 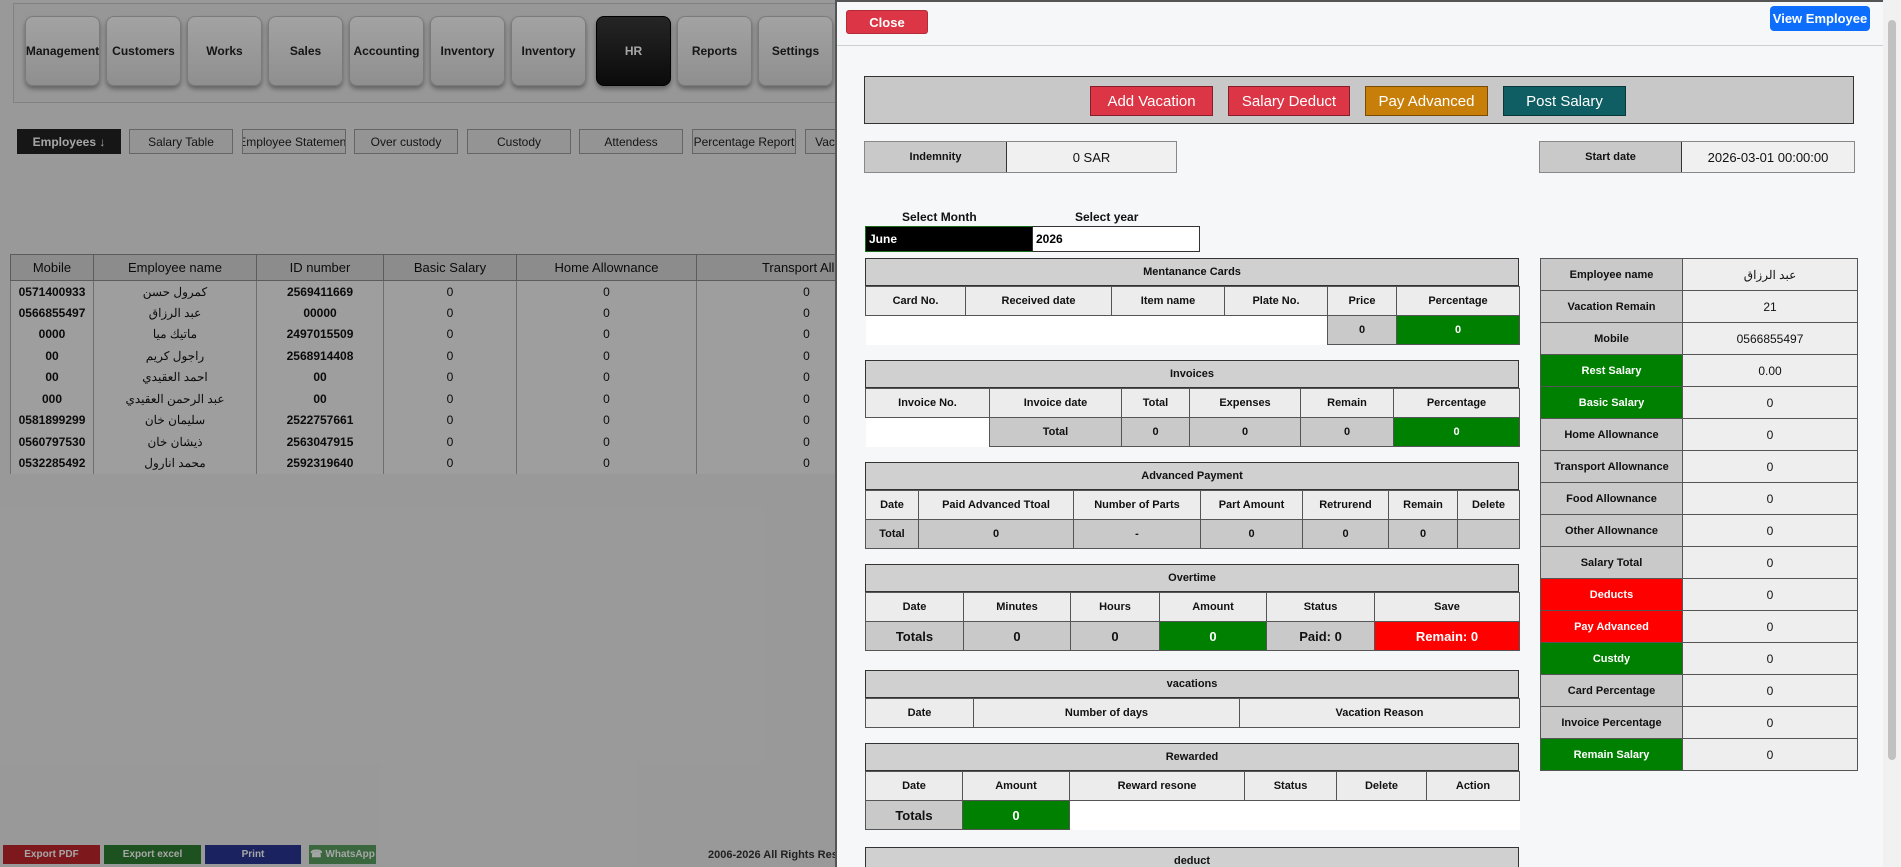 What do you see at coordinates (1770, 370) in the screenshot?
I see `summary-value: 0.00` at bounding box center [1770, 370].